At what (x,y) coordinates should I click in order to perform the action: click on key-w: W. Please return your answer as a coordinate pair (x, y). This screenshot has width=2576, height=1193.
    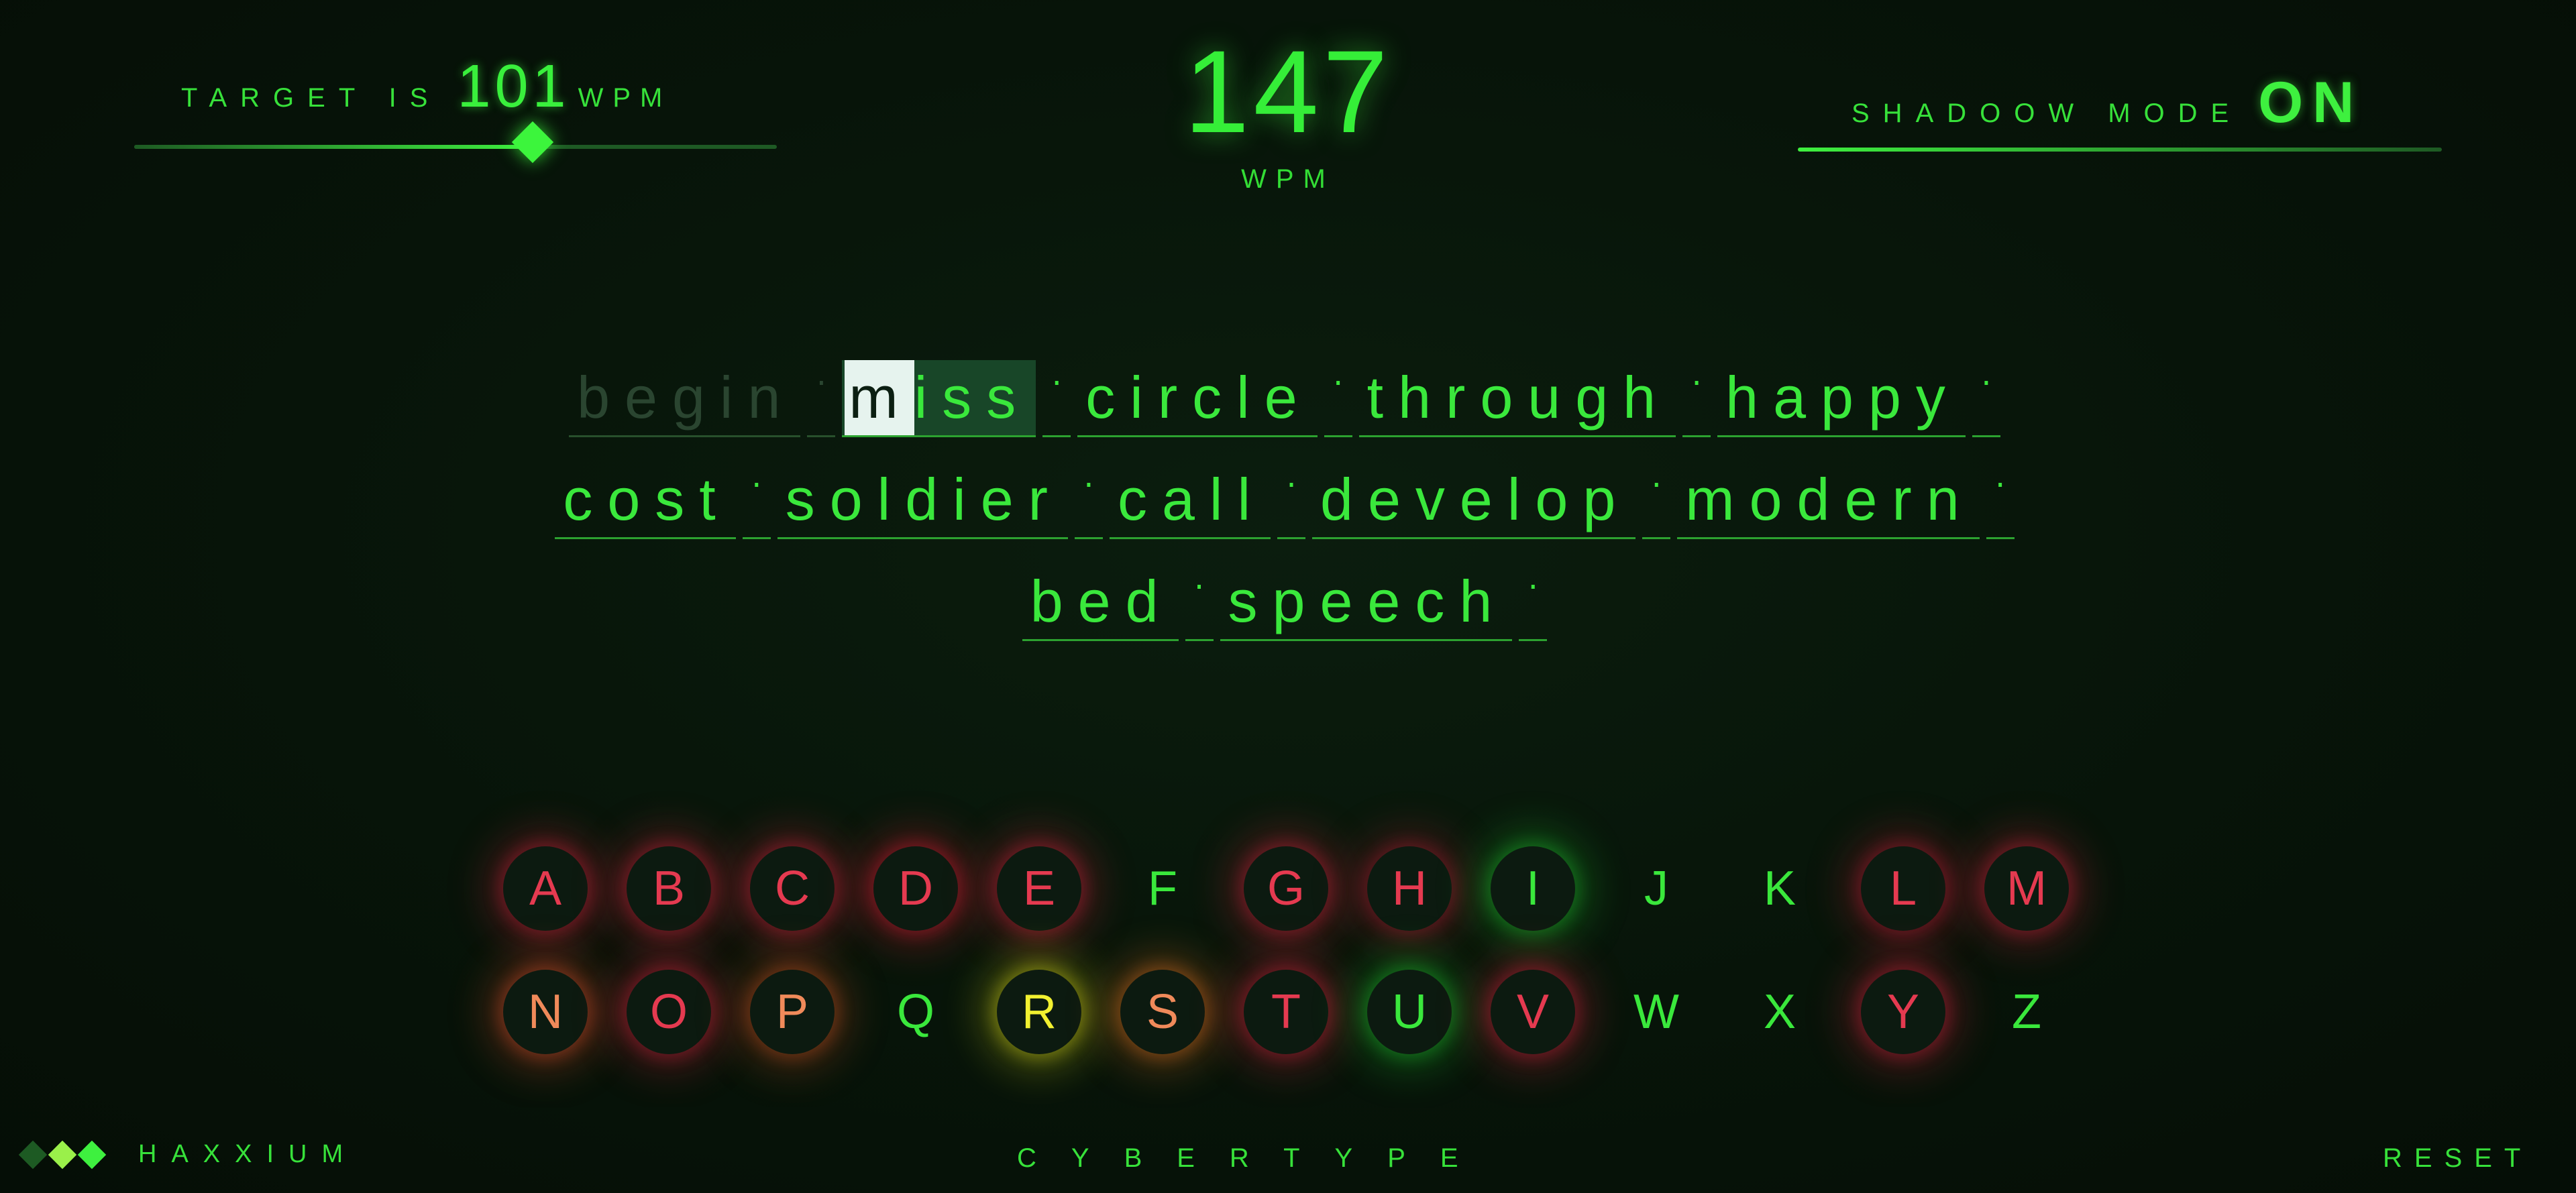
    Looking at the image, I should click on (1656, 1012).